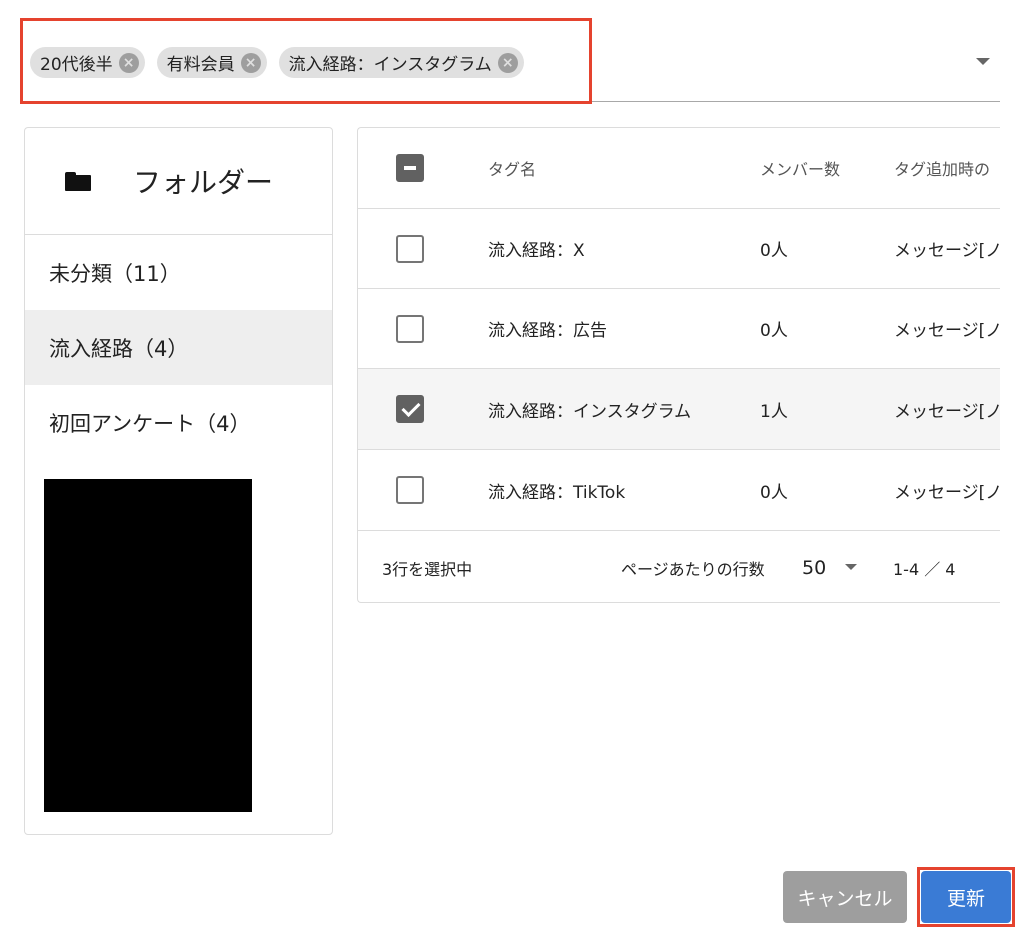 This screenshot has height=935, width=1024. Describe the element at coordinates (679, 249) in the screenshot. I see `table-row: 流入経路：X 0人 メッセージ[ノ` at that location.